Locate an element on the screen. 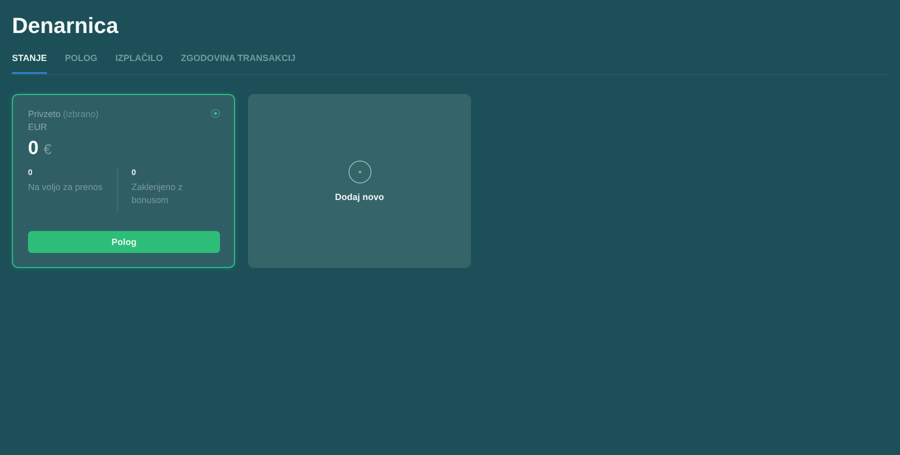 The width and height of the screenshot is (900, 455). wallet-card: Privzeto (izbrano) EUR 0 € 0 Na voljo za prenos 0 Zaklenjeno z bonusom Polog is located at coordinates (123, 181).